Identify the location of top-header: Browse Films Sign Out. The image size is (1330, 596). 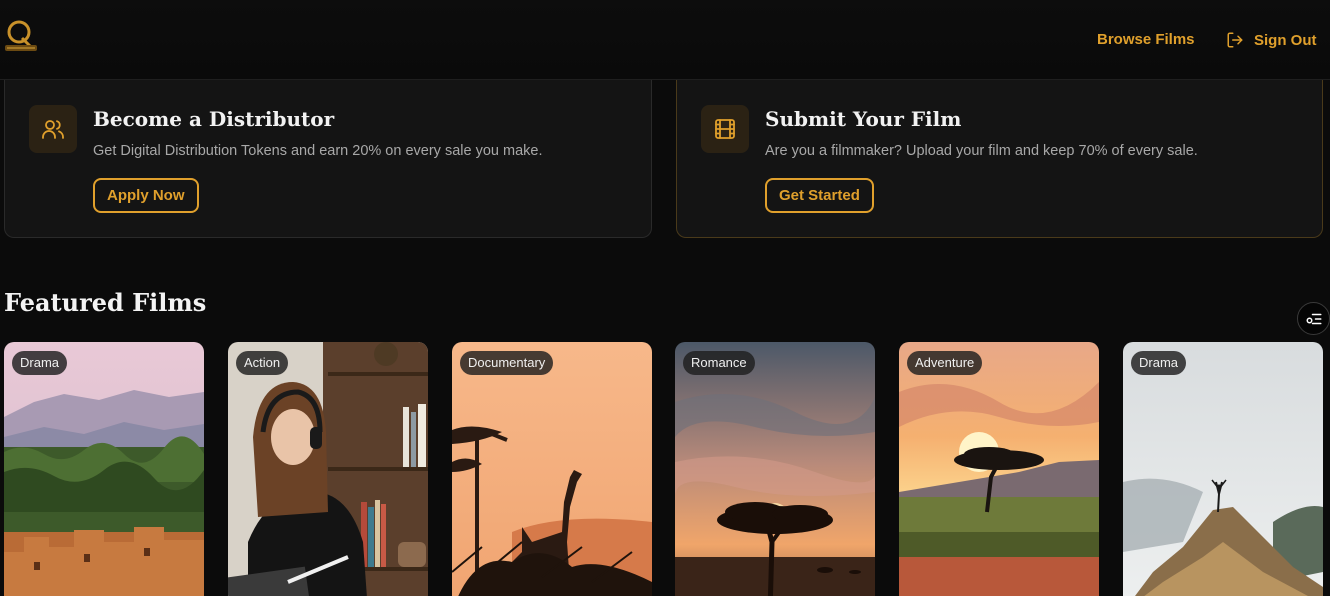
(665, 40).